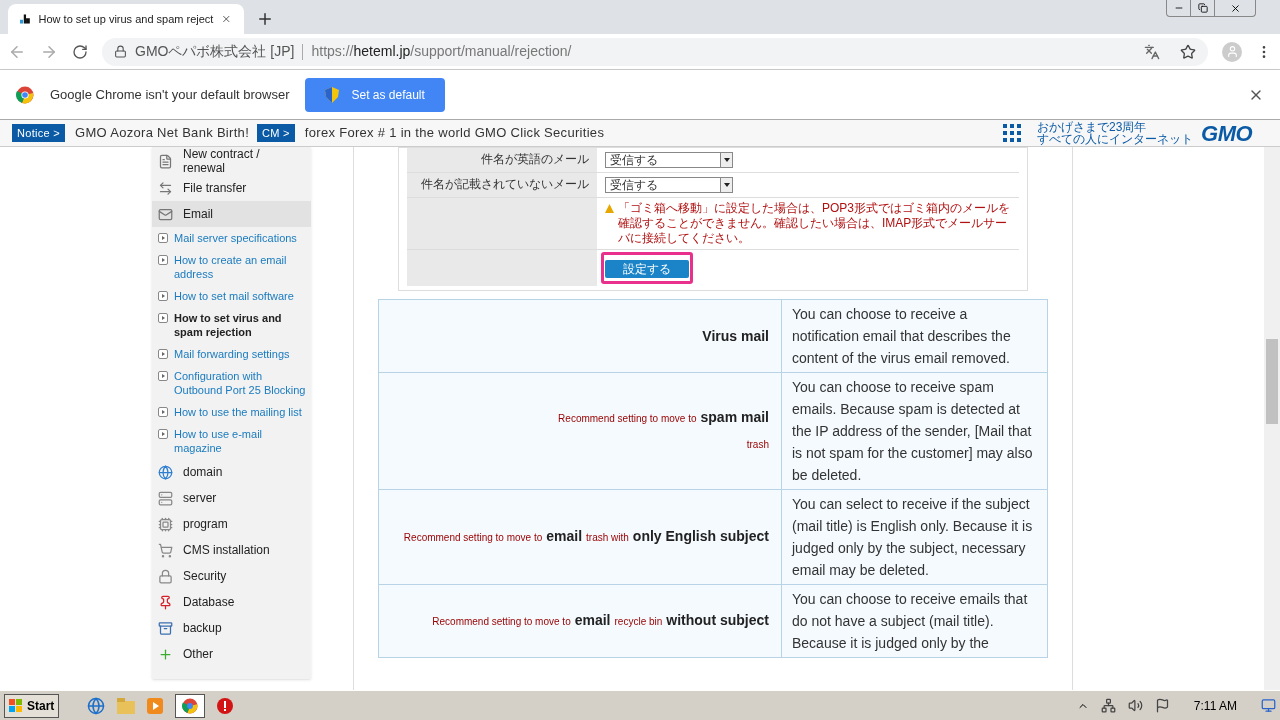  I want to click on scrollbar, so click(1272, 418).